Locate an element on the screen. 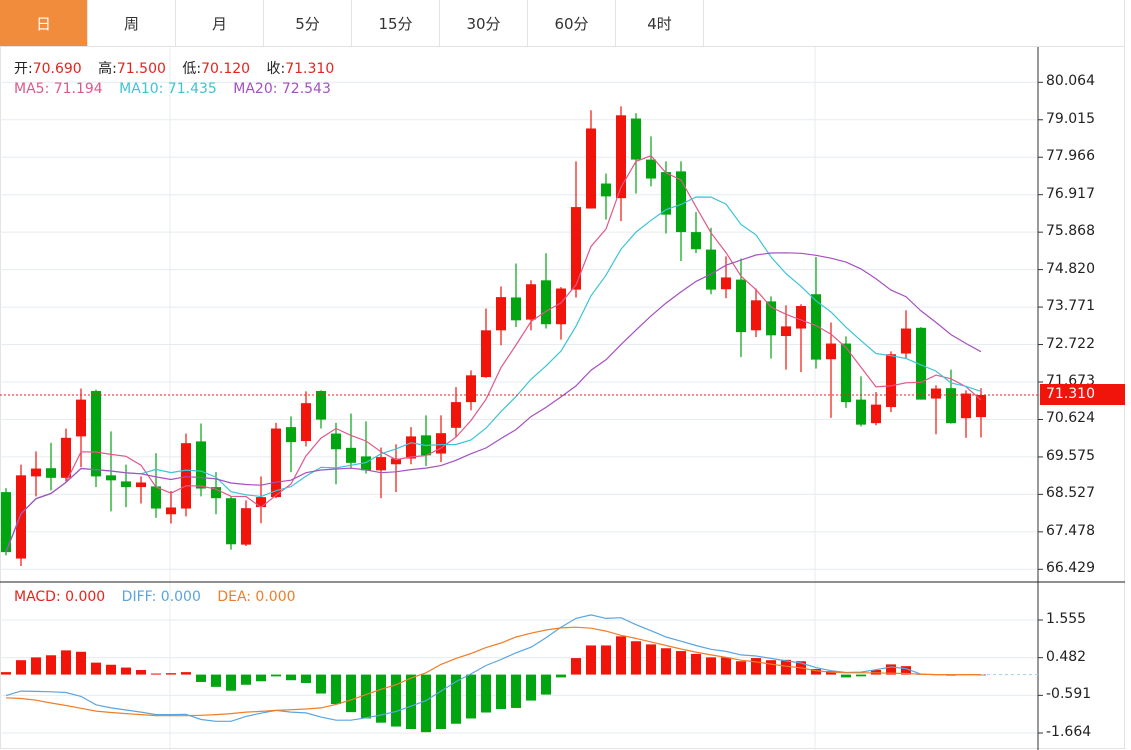 Image resolution: width=1131 pixels, height=750 pixels. price-tick-label: 76.917 is located at coordinates (1070, 193).